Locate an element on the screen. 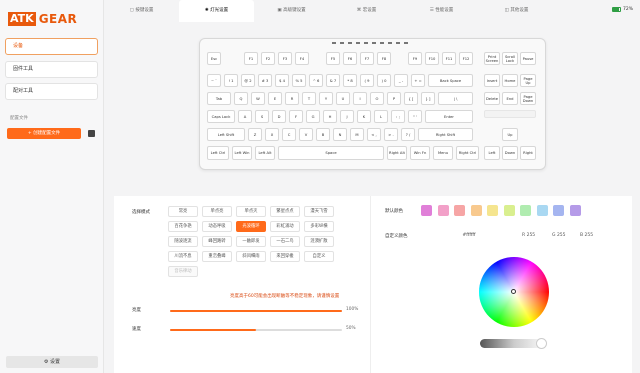 The height and width of the screenshot is (373, 640). sidebar-item-device: 设备 is located at coordinates (51, 46).